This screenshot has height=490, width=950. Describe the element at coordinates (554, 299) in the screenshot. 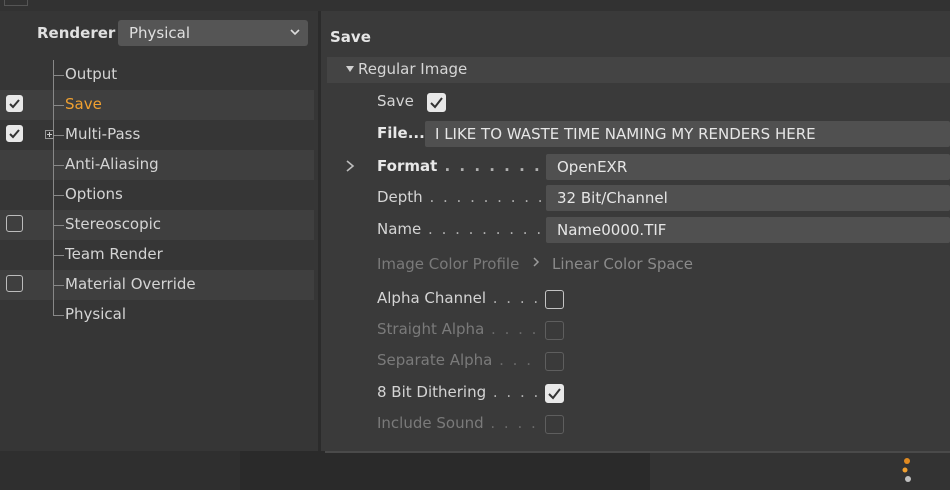

I see `alpha-channel-checkbox` at that location.